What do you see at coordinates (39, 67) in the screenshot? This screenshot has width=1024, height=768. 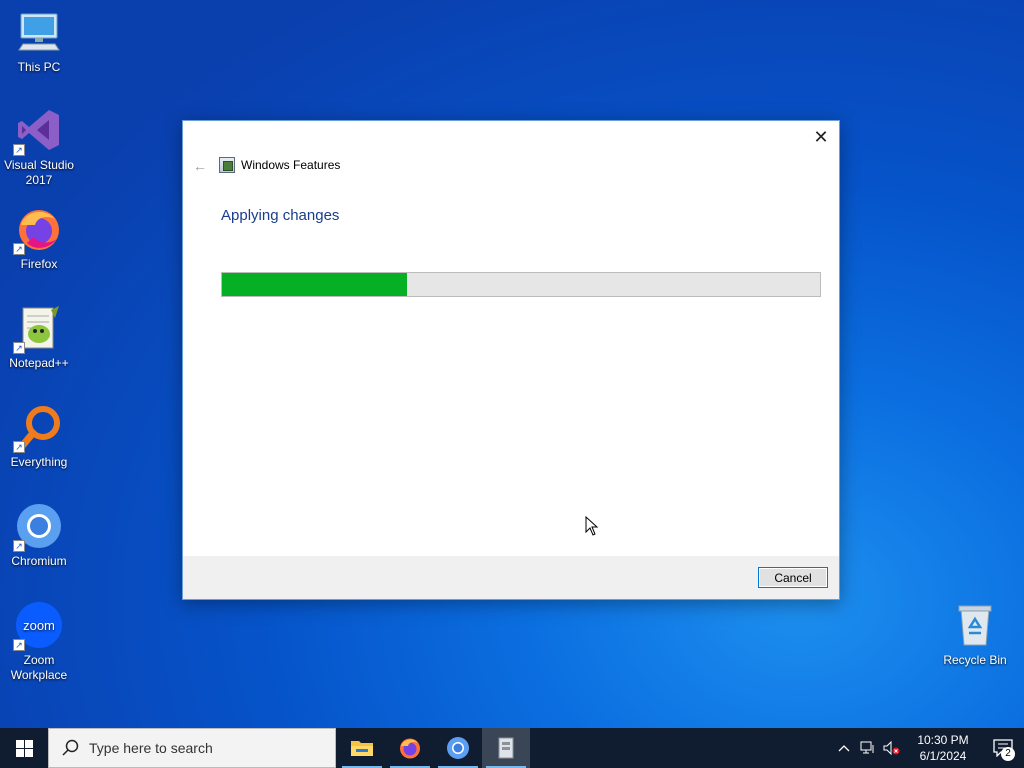 I see `desktop-icon-label: This PC` at bounding box center [39, 67].